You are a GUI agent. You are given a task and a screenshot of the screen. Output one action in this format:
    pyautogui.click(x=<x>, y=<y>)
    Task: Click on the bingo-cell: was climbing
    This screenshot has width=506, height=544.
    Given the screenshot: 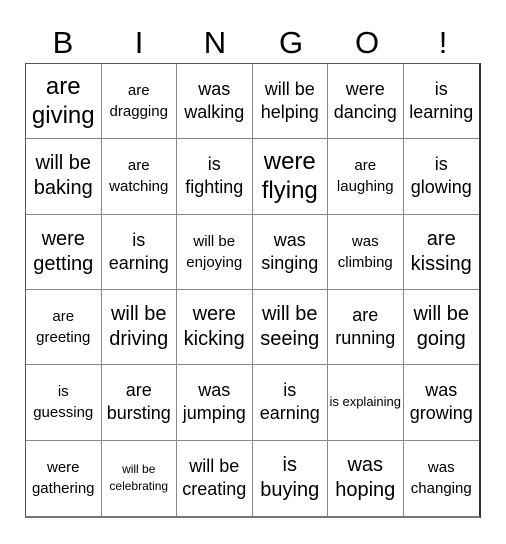 What is the action you would take?
    pyautogui.click(x=366, y=252)
    